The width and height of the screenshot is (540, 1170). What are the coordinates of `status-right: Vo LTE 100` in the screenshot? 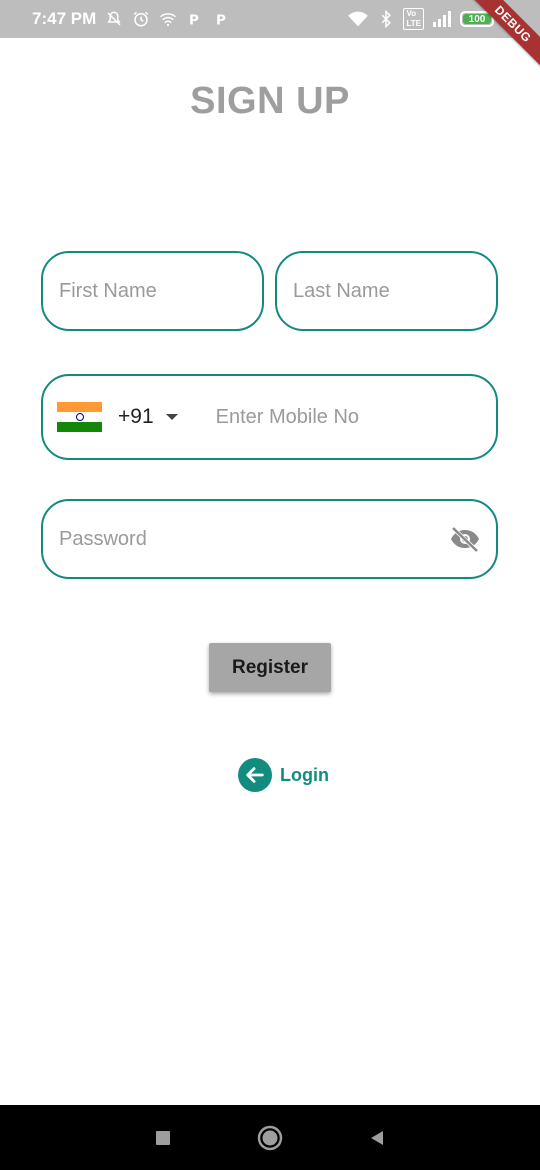 It's located at (420, 19).